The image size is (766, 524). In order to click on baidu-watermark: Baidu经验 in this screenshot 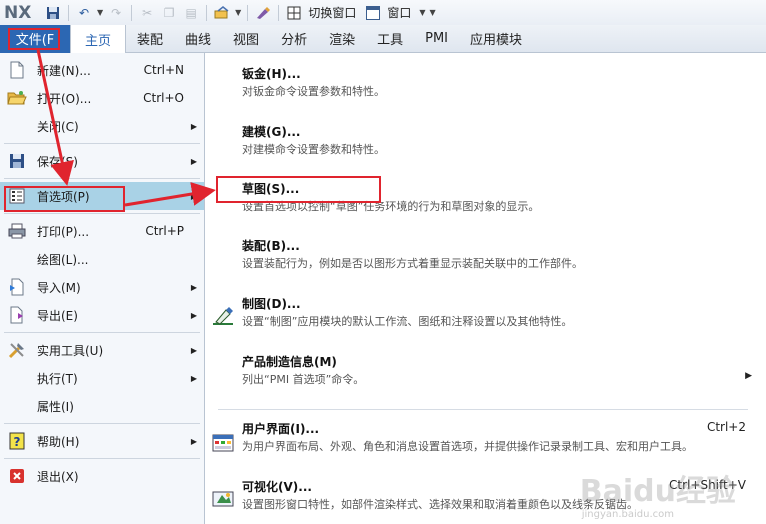, I will do `click(657, 491)`.